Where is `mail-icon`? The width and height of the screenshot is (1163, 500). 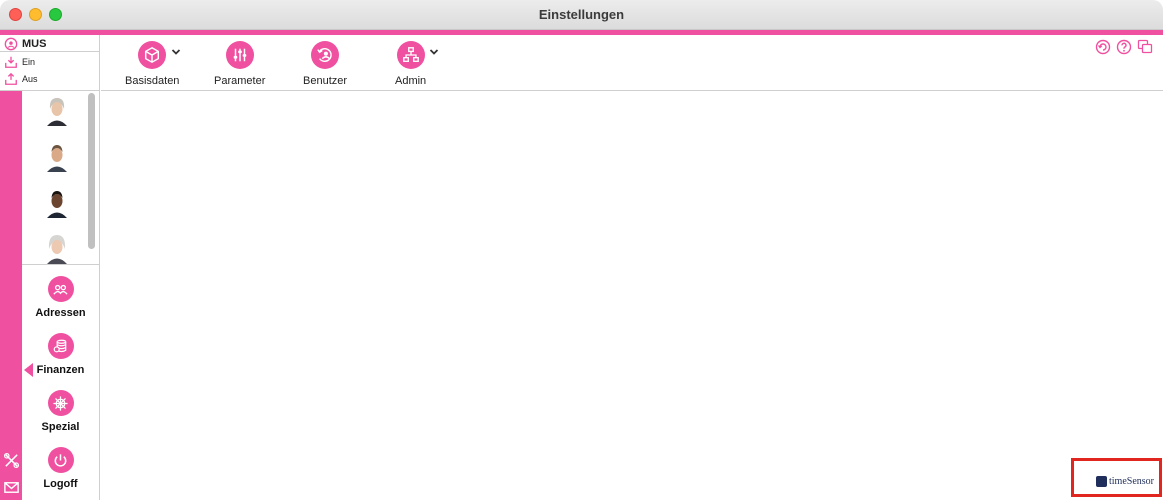 mail-icon is located at coordinates (11, 487).